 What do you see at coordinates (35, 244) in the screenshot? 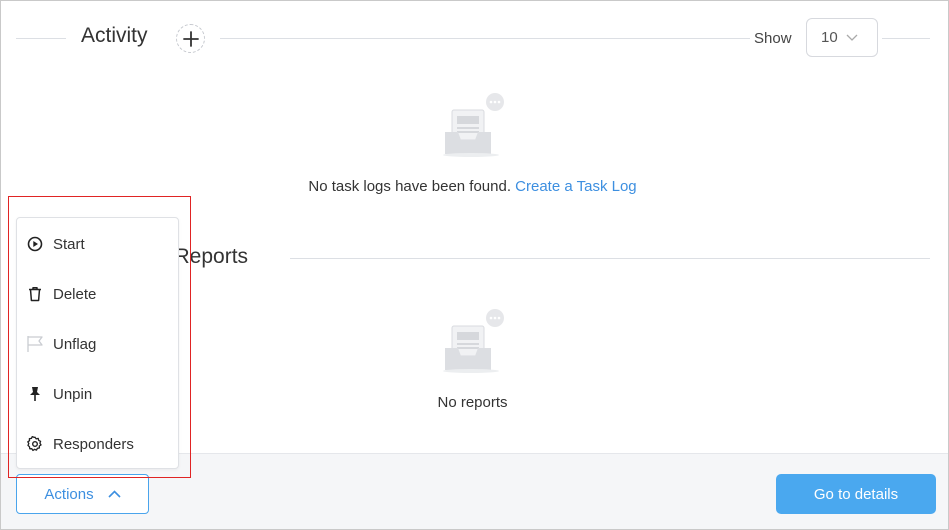
I see `play-circle-icon` at bounding box center [35, 244].